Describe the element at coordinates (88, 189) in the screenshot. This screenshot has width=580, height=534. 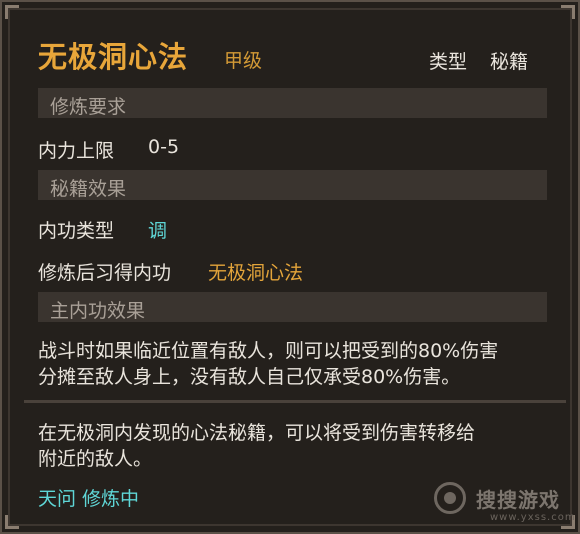
I see `section-title: 秘籍效果` at that location.